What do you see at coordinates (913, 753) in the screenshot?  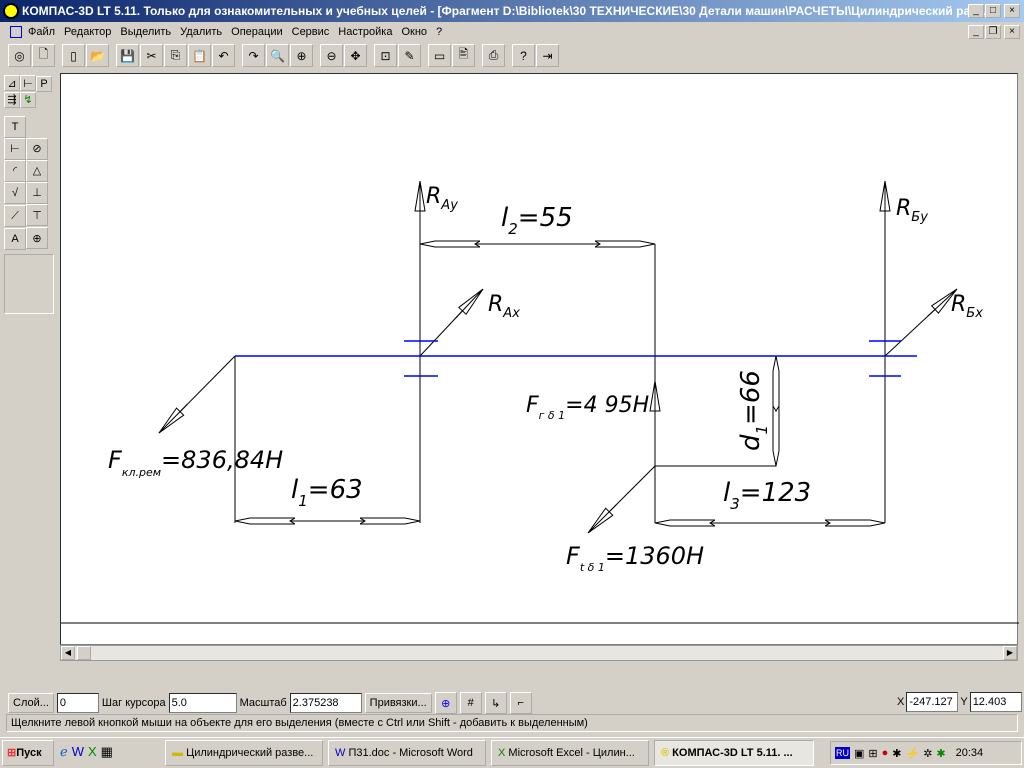 I see `power-icon: ⚡` at bounding box center [913, 753].